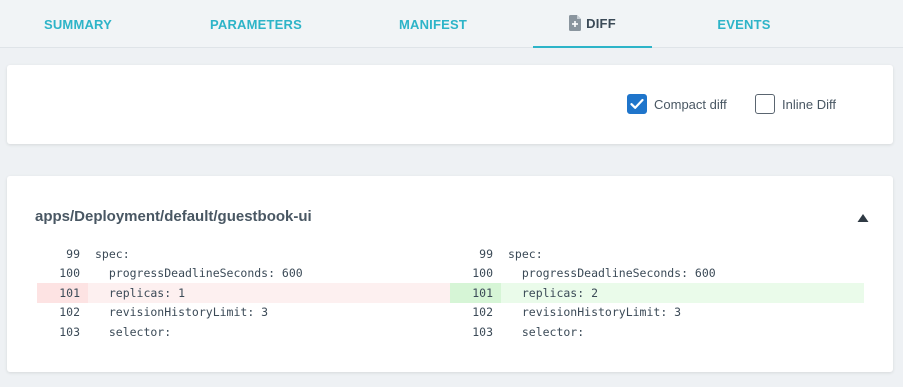 This screenshot has height=387, width=903. I want to click on diff-line-removed: 101 replicas: 1, so click(244, 293).